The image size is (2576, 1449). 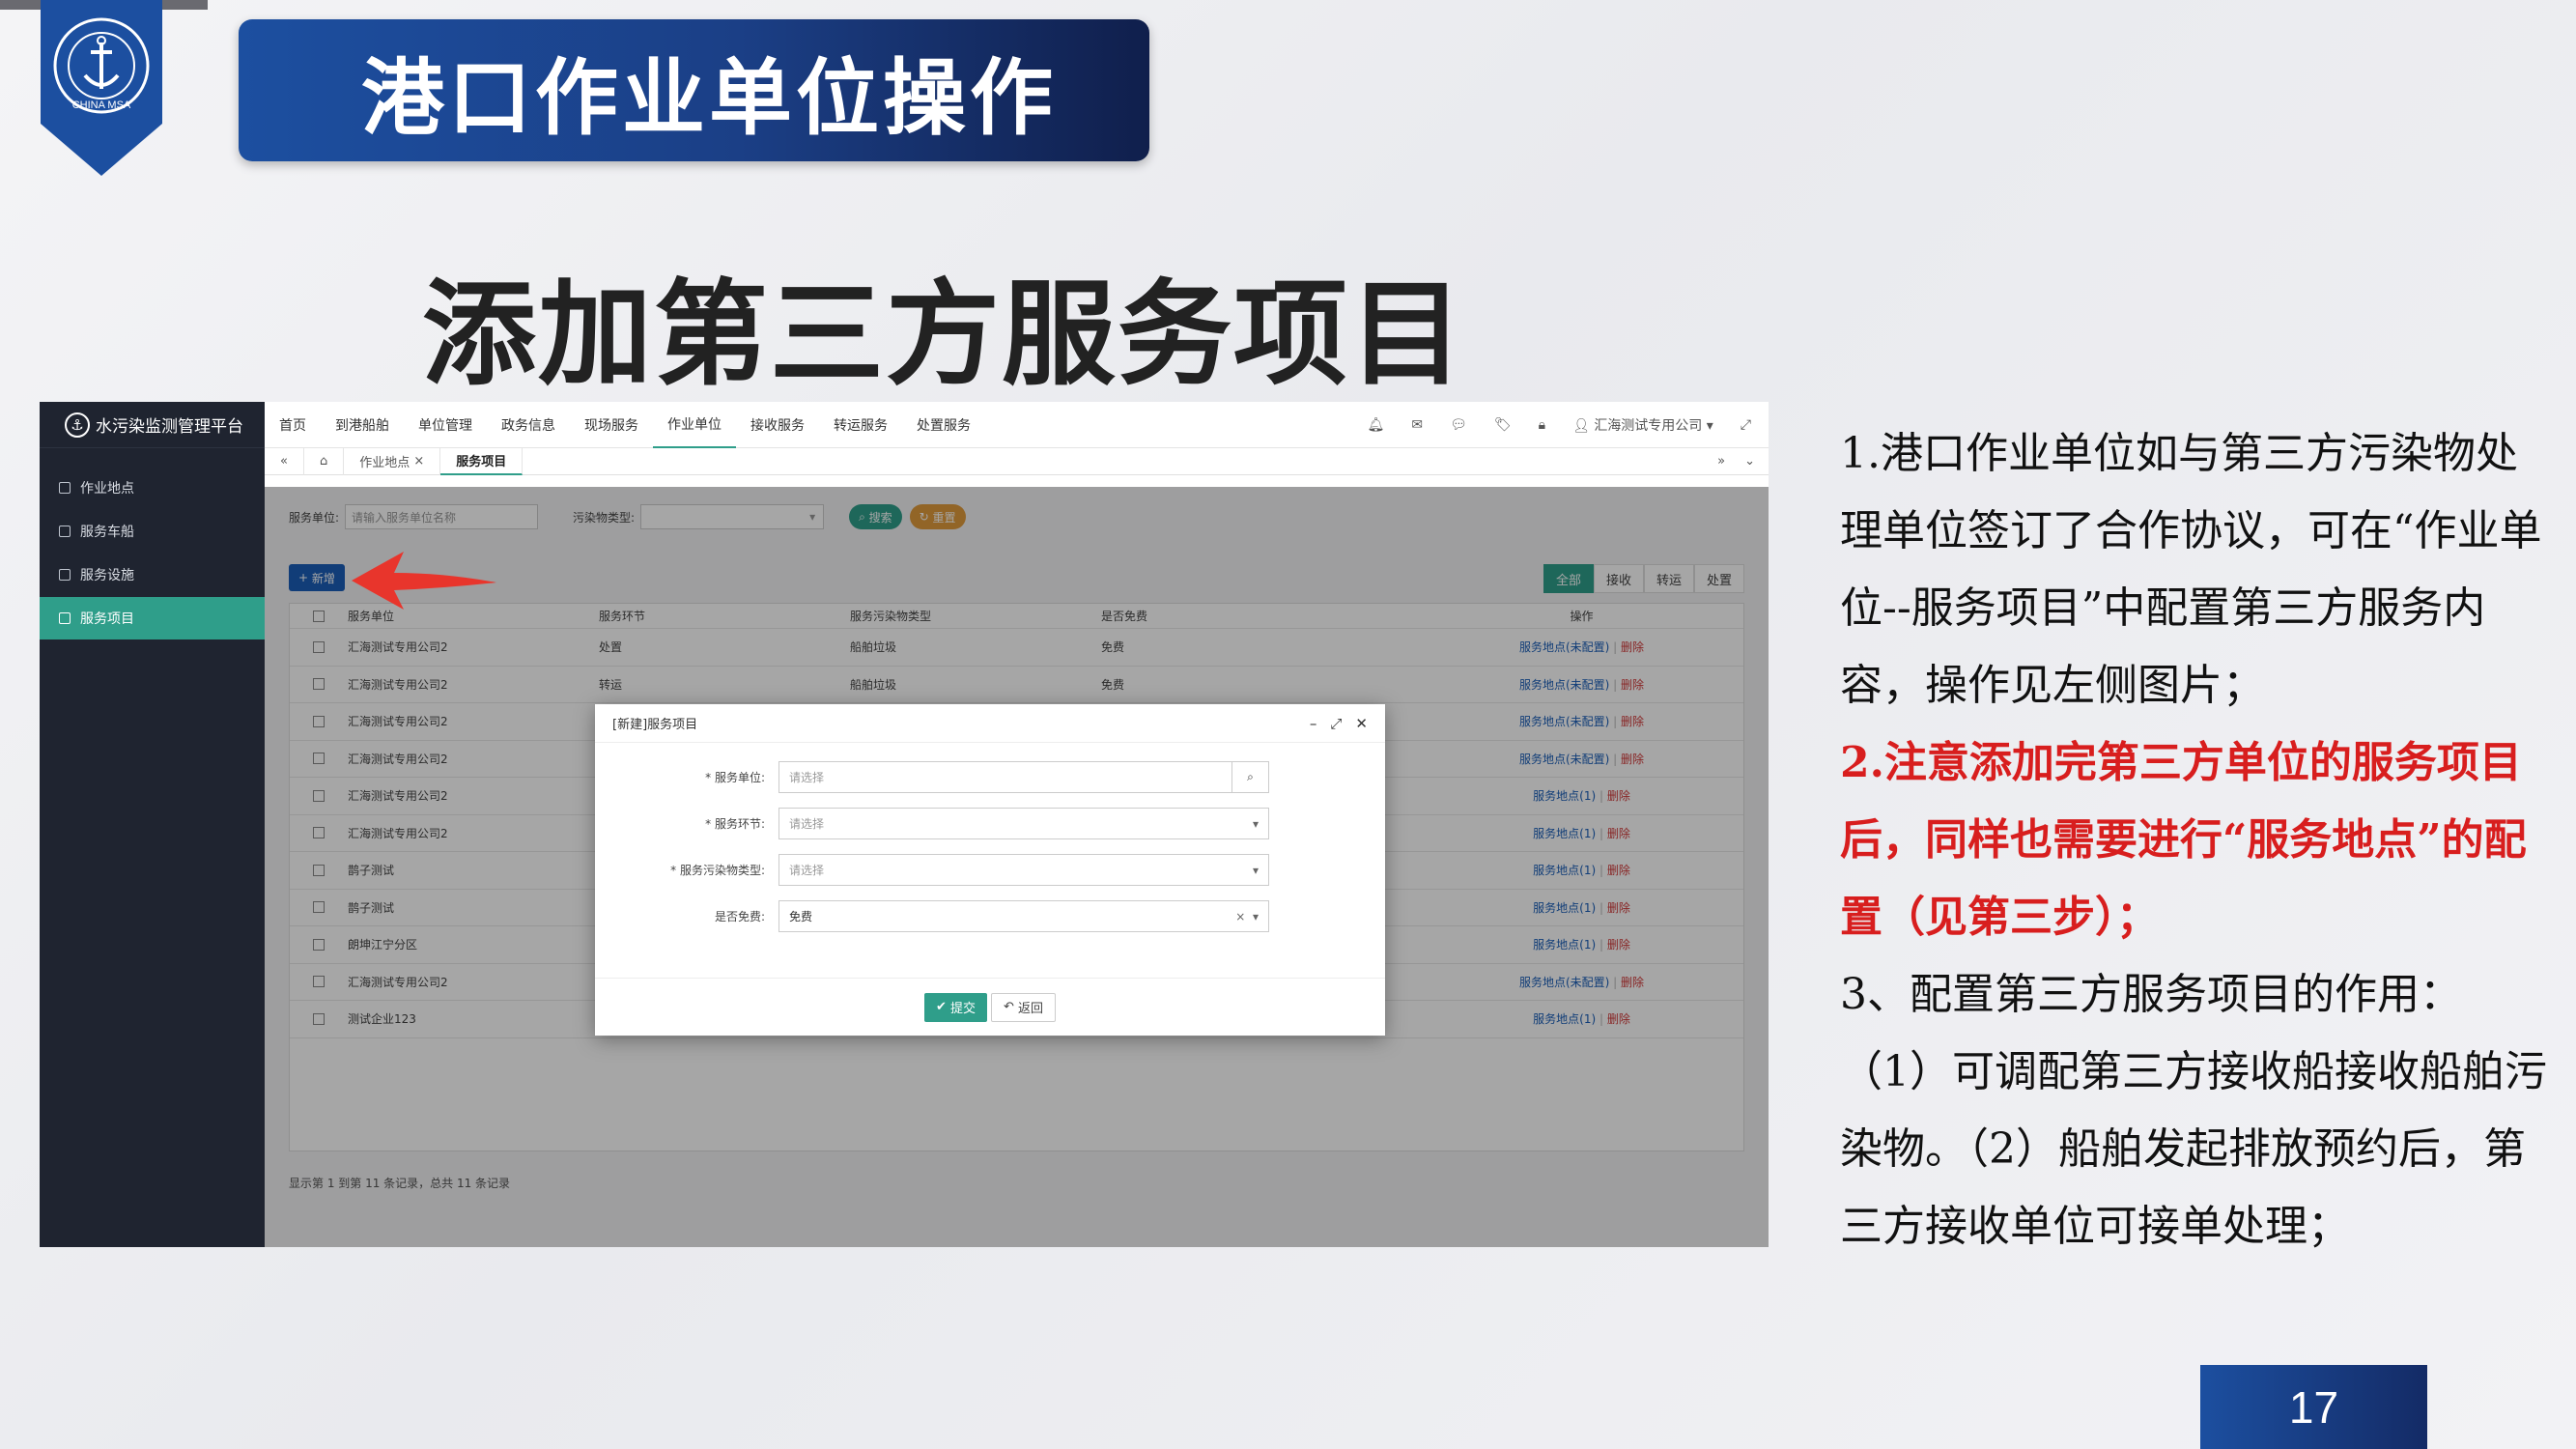 I want to click on tab-scroll-left-icon: «, so click(x=284, y=461).